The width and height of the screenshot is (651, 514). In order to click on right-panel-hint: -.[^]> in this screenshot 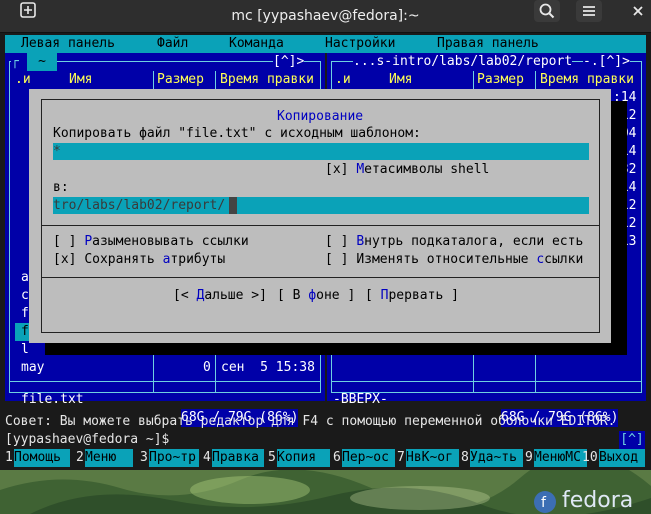, I will do `click(606, 62)`.